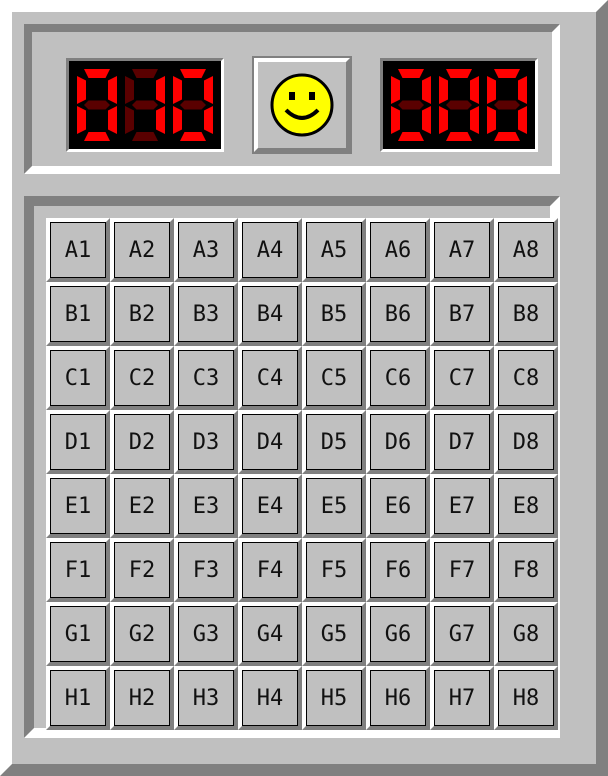  Describe the element at coordinates (142, 442) in the screenshot. I see `cell-d2: D2` at that location.